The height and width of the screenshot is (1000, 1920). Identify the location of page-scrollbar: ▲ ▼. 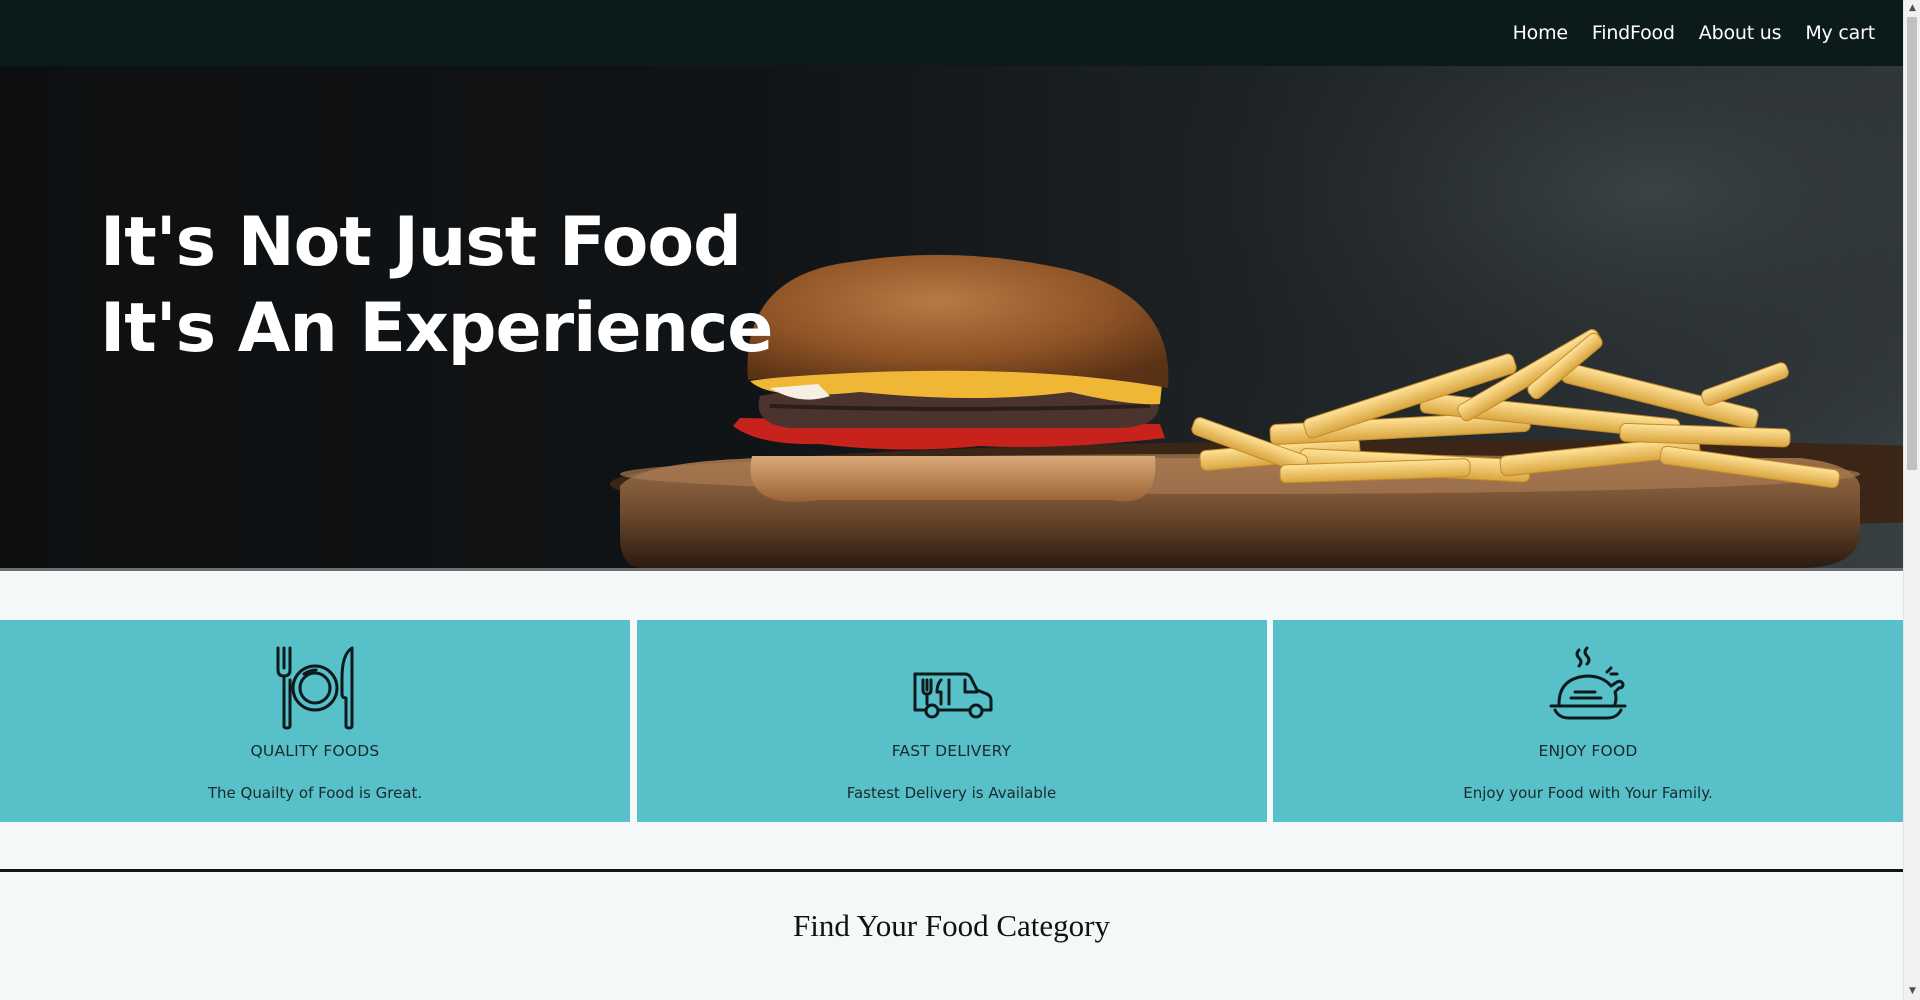
(1911, 500).